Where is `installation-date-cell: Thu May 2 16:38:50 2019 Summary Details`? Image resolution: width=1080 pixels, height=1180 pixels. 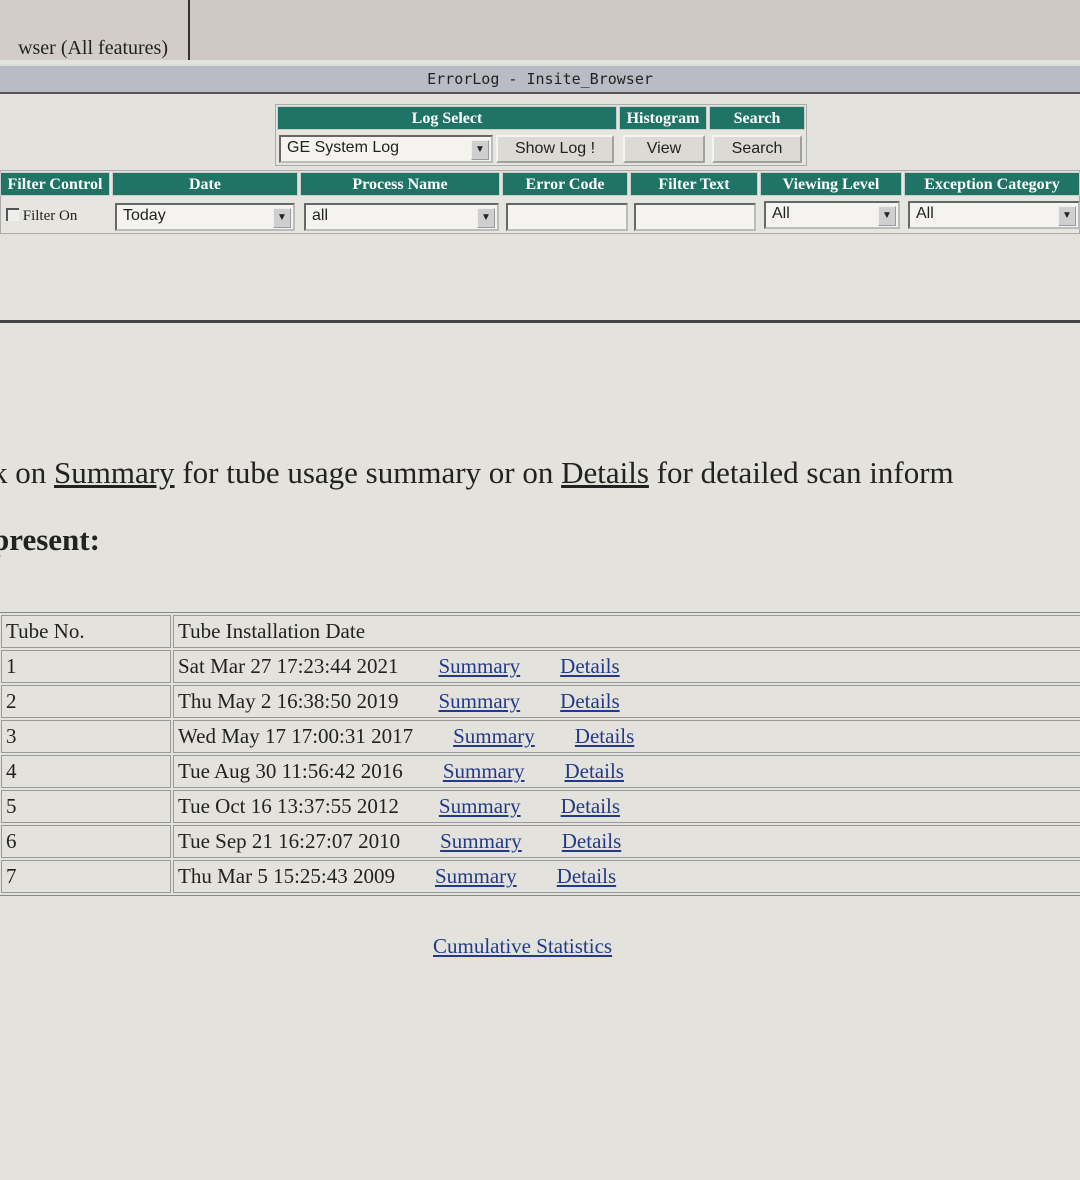 installation-date-cell: Thu May 2 16:38:50 2019 Summary Details is located at coordinates (626, 701).